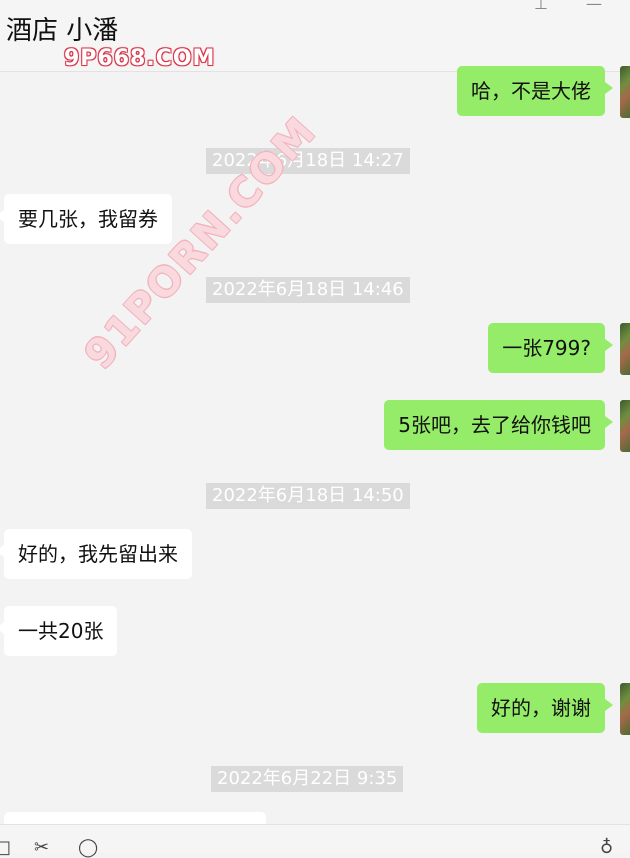  Describe the element at coordinates (140, 58) in the screenshot. I see `watermark-logo-top: 9P668.COM` at that location.